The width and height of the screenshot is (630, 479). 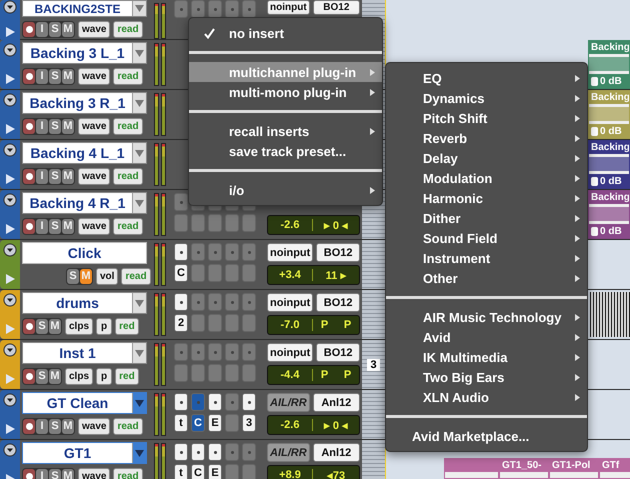 I want to click on menu-item: Instrument, so click(x=486, y=258).